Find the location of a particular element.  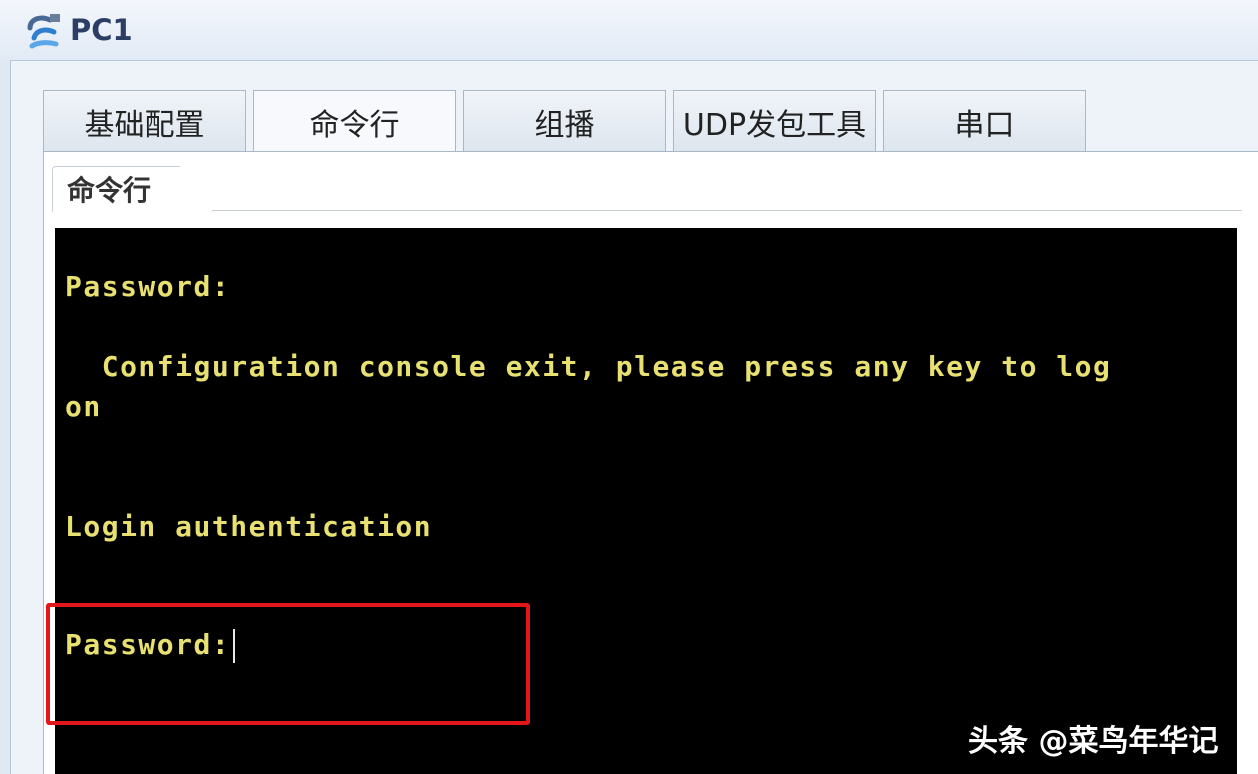

window-title: PC1 is located at coordinates (101, 30).